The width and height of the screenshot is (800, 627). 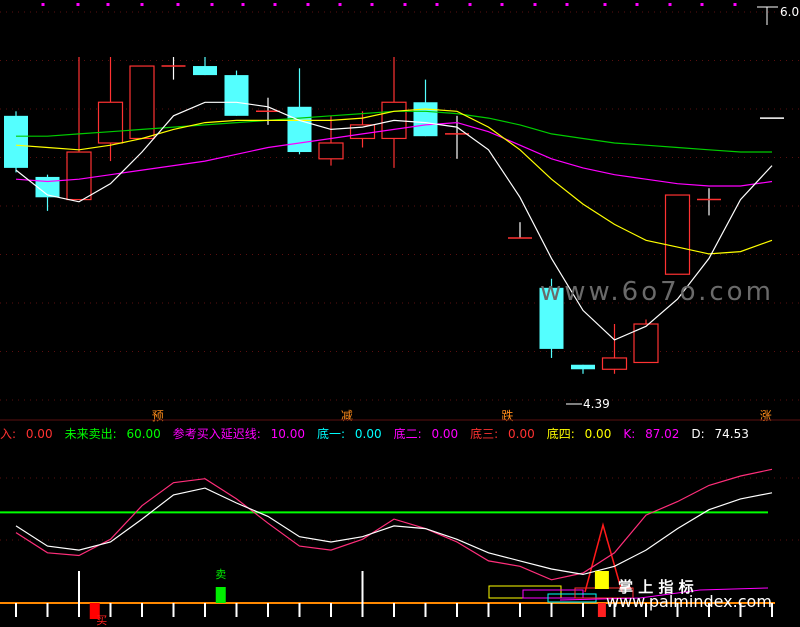 I want to click on annotation-label: 涨, so click(x=766, y=415).